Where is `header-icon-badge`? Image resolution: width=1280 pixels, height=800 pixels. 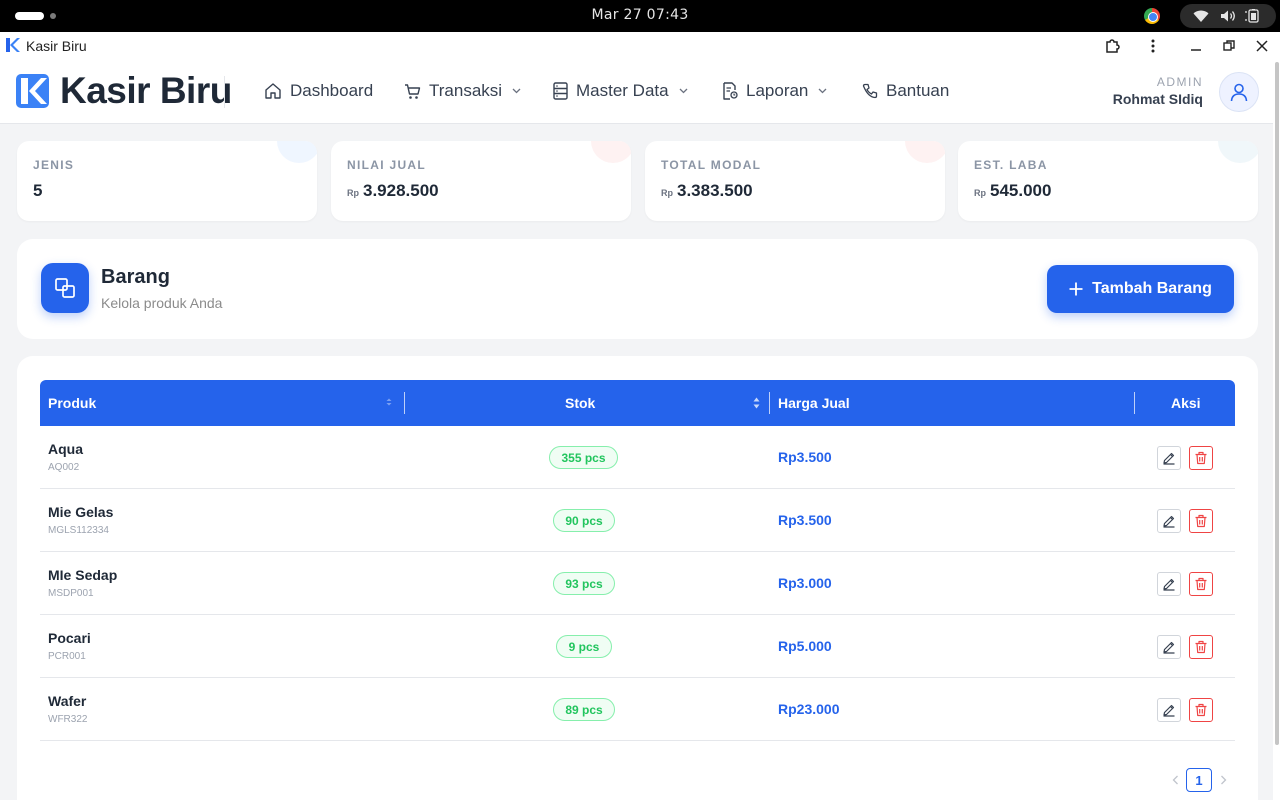 header-icon-badge is located at coordinates (65, 288).